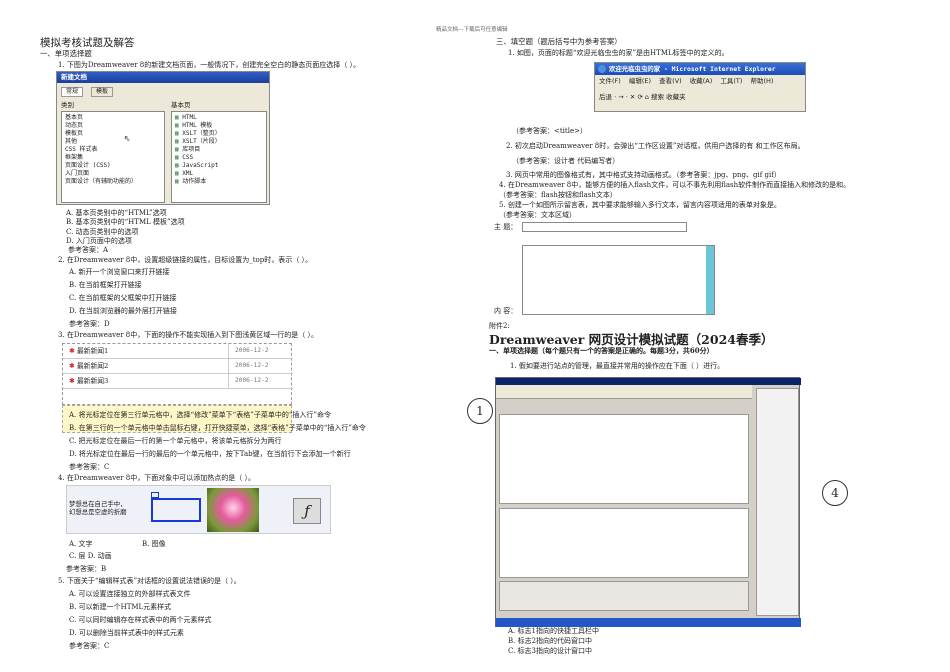  I want to click on list-item: 框架集, so click(113, 158).